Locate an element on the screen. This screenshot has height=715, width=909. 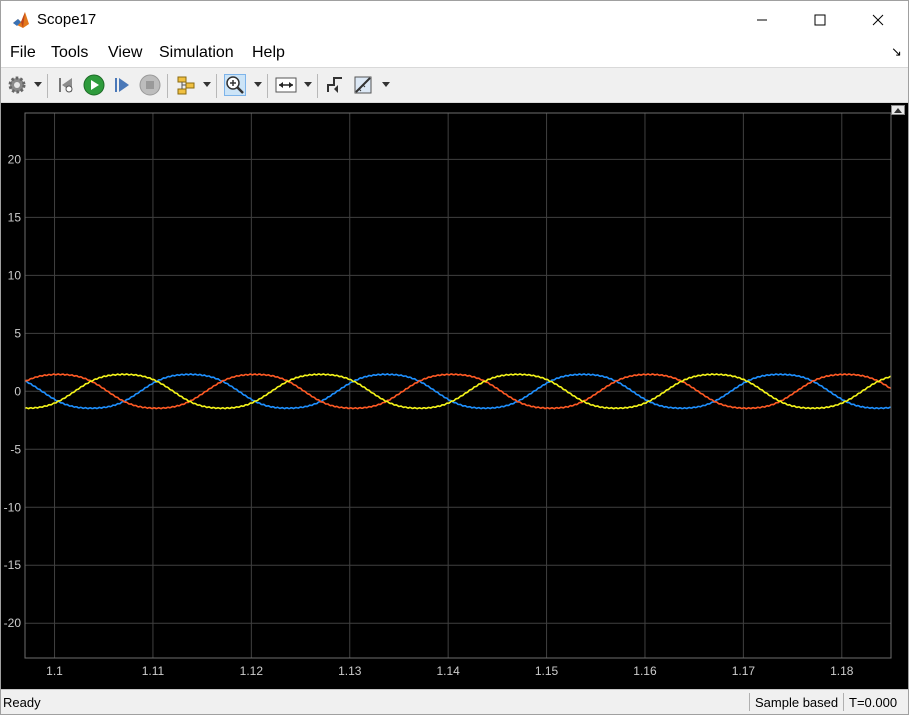
run-button is located at coordinates (94, 85).